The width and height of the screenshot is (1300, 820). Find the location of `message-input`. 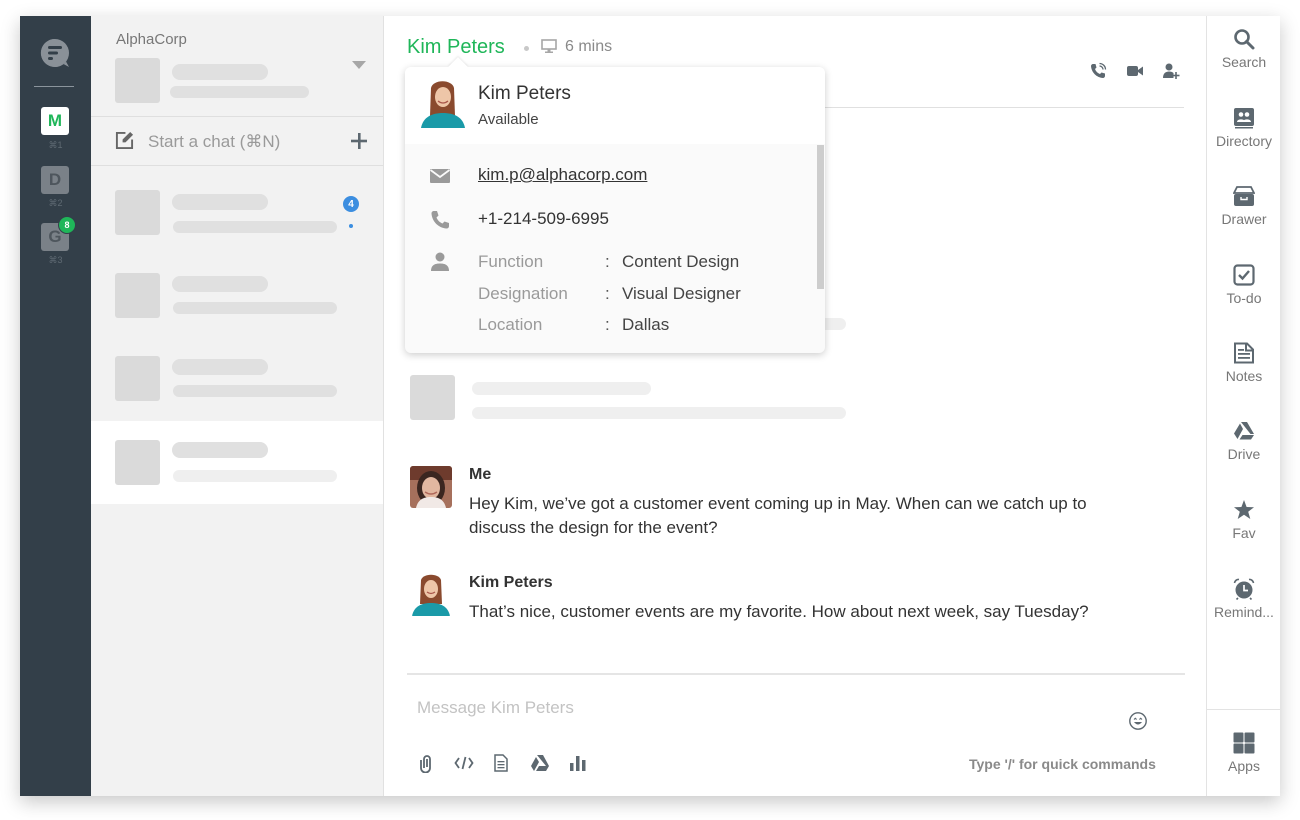

message-input is located at coordinates (762, 708).